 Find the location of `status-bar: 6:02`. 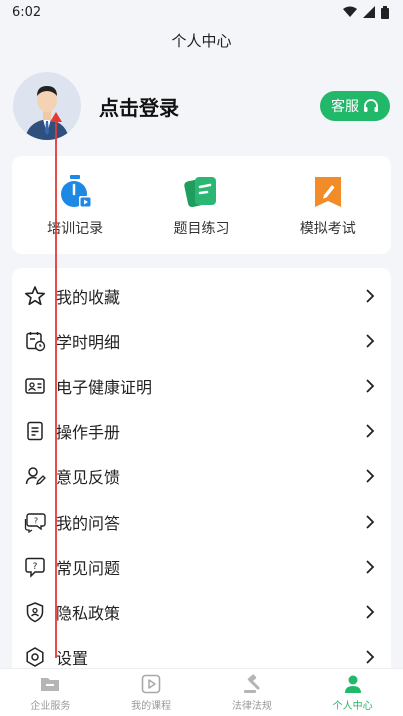

status-bar: 6:02 is located at coordinates (201, 12).